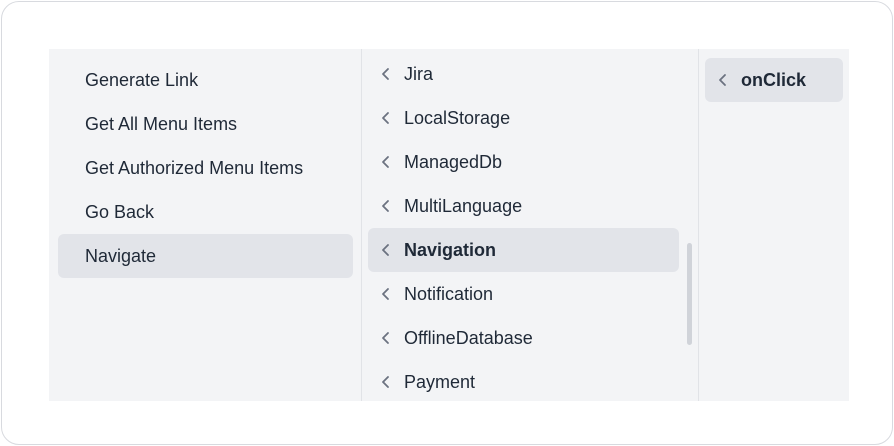  Describe the element at coordinates (773, 225) in the screenshot. I see `menu-column-events: onClick` at that location.